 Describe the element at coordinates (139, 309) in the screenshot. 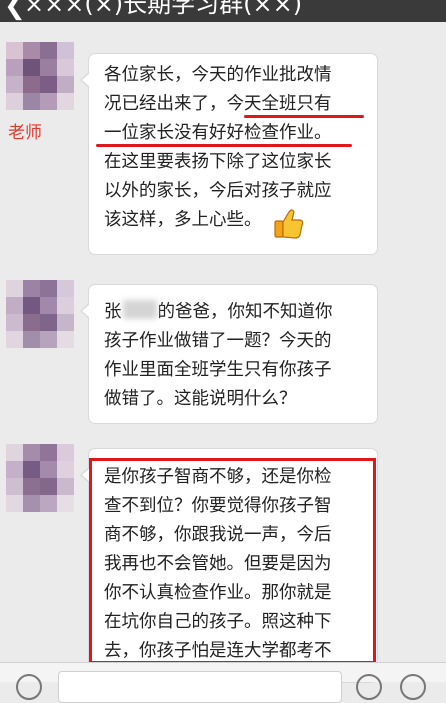

I see `blurred-name` at that location.